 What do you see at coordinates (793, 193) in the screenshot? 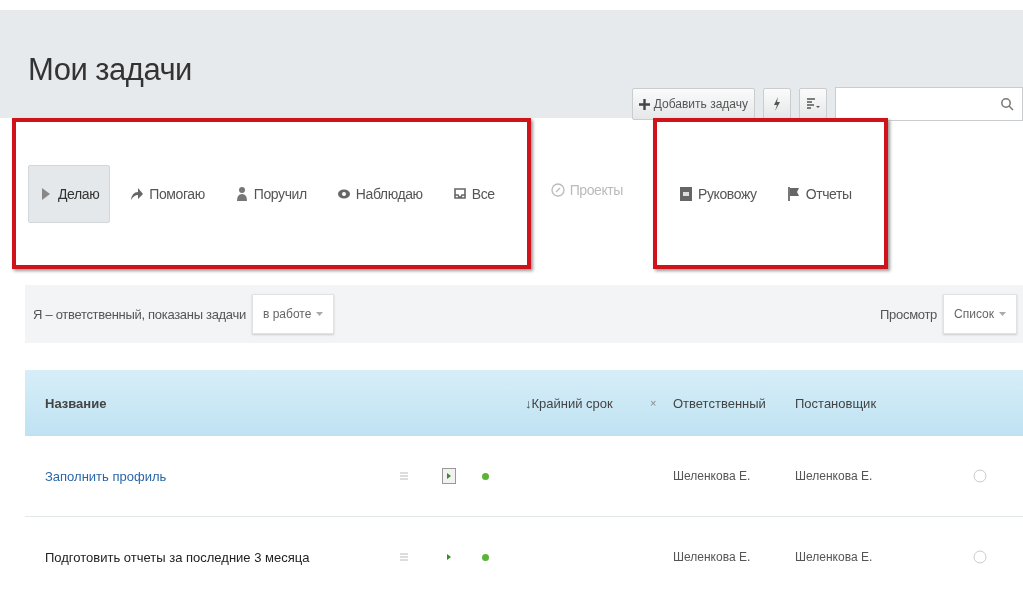
I see `flag-icon` at bounding box center [793, 193].